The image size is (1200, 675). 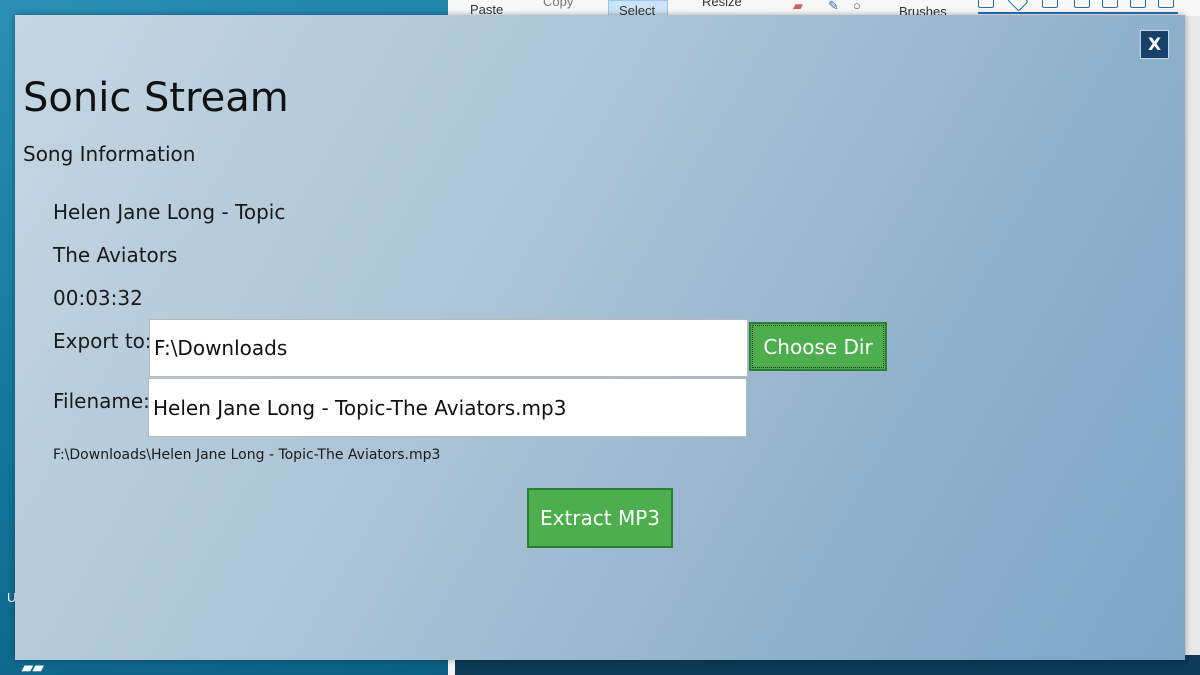 I want to click on export-path-input, so click(x=448, y=348).